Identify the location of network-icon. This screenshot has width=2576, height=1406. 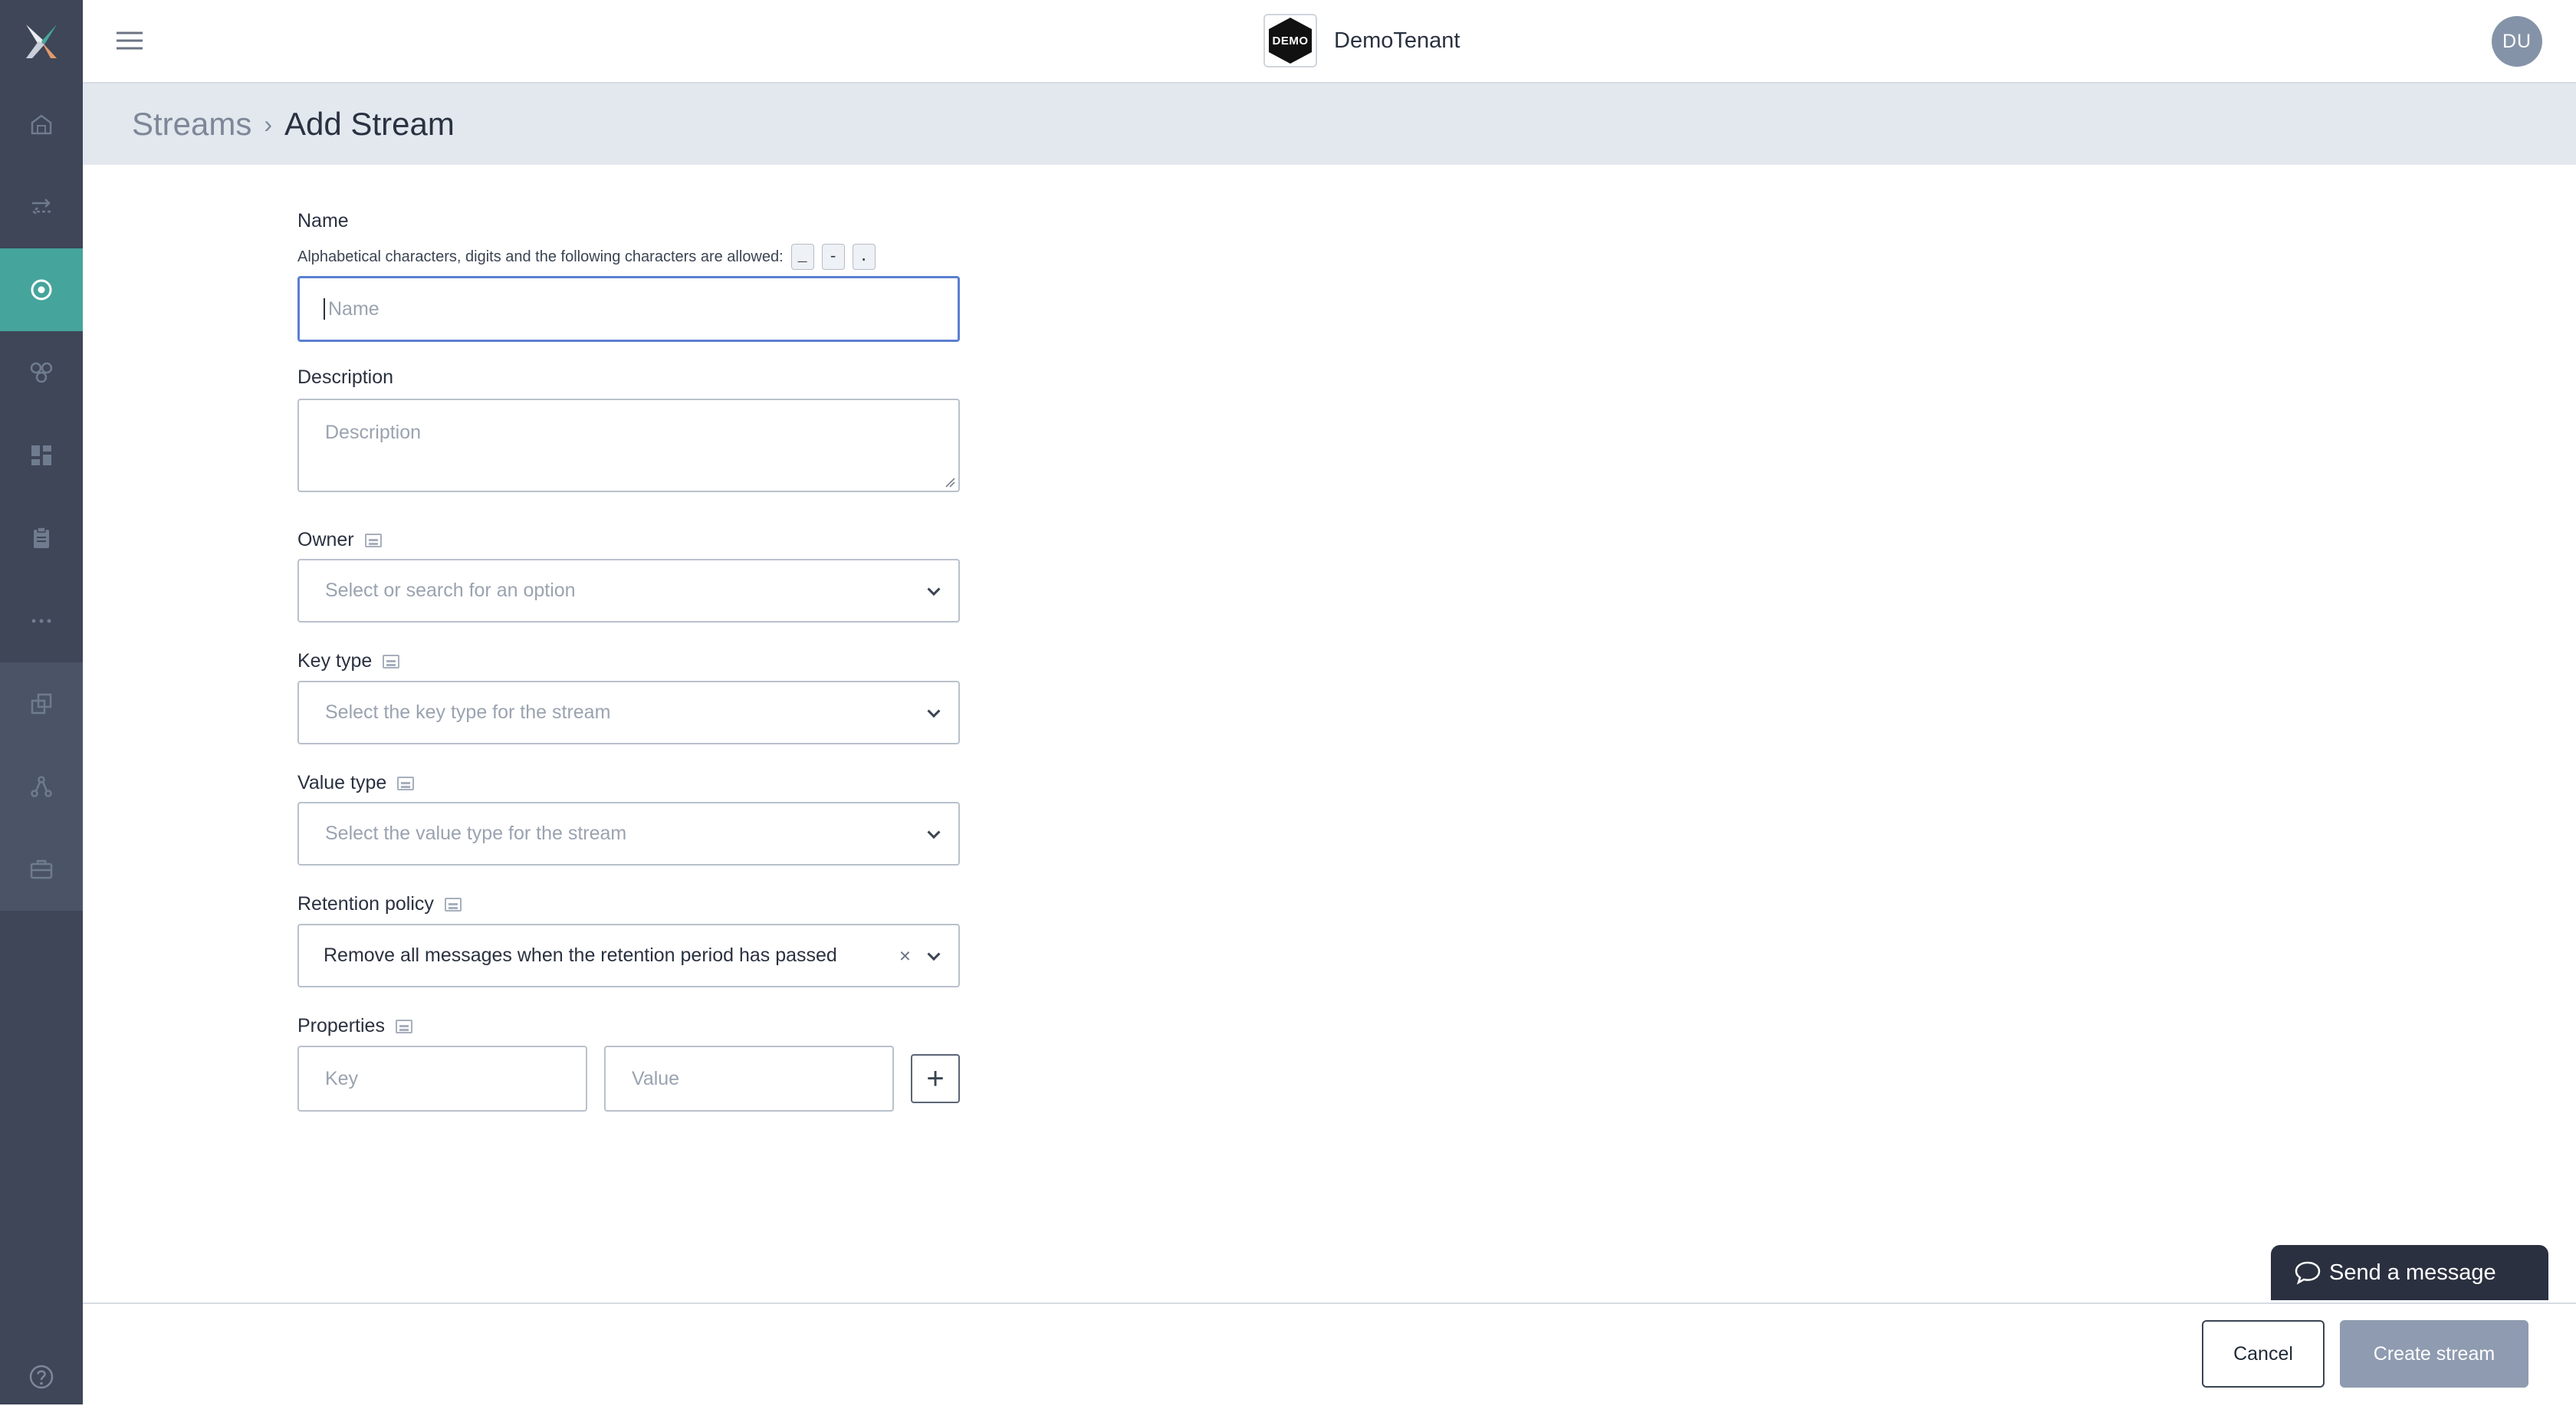
(41, 786).